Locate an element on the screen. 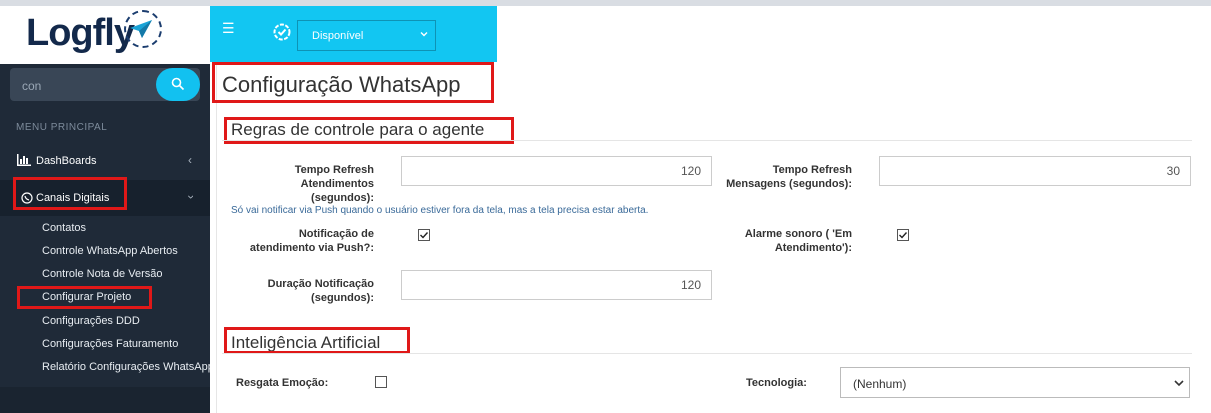 This screenshot has height=413, width=1211. tecnologia-select: (Nenhum) is located at coordinates (1015, 382).